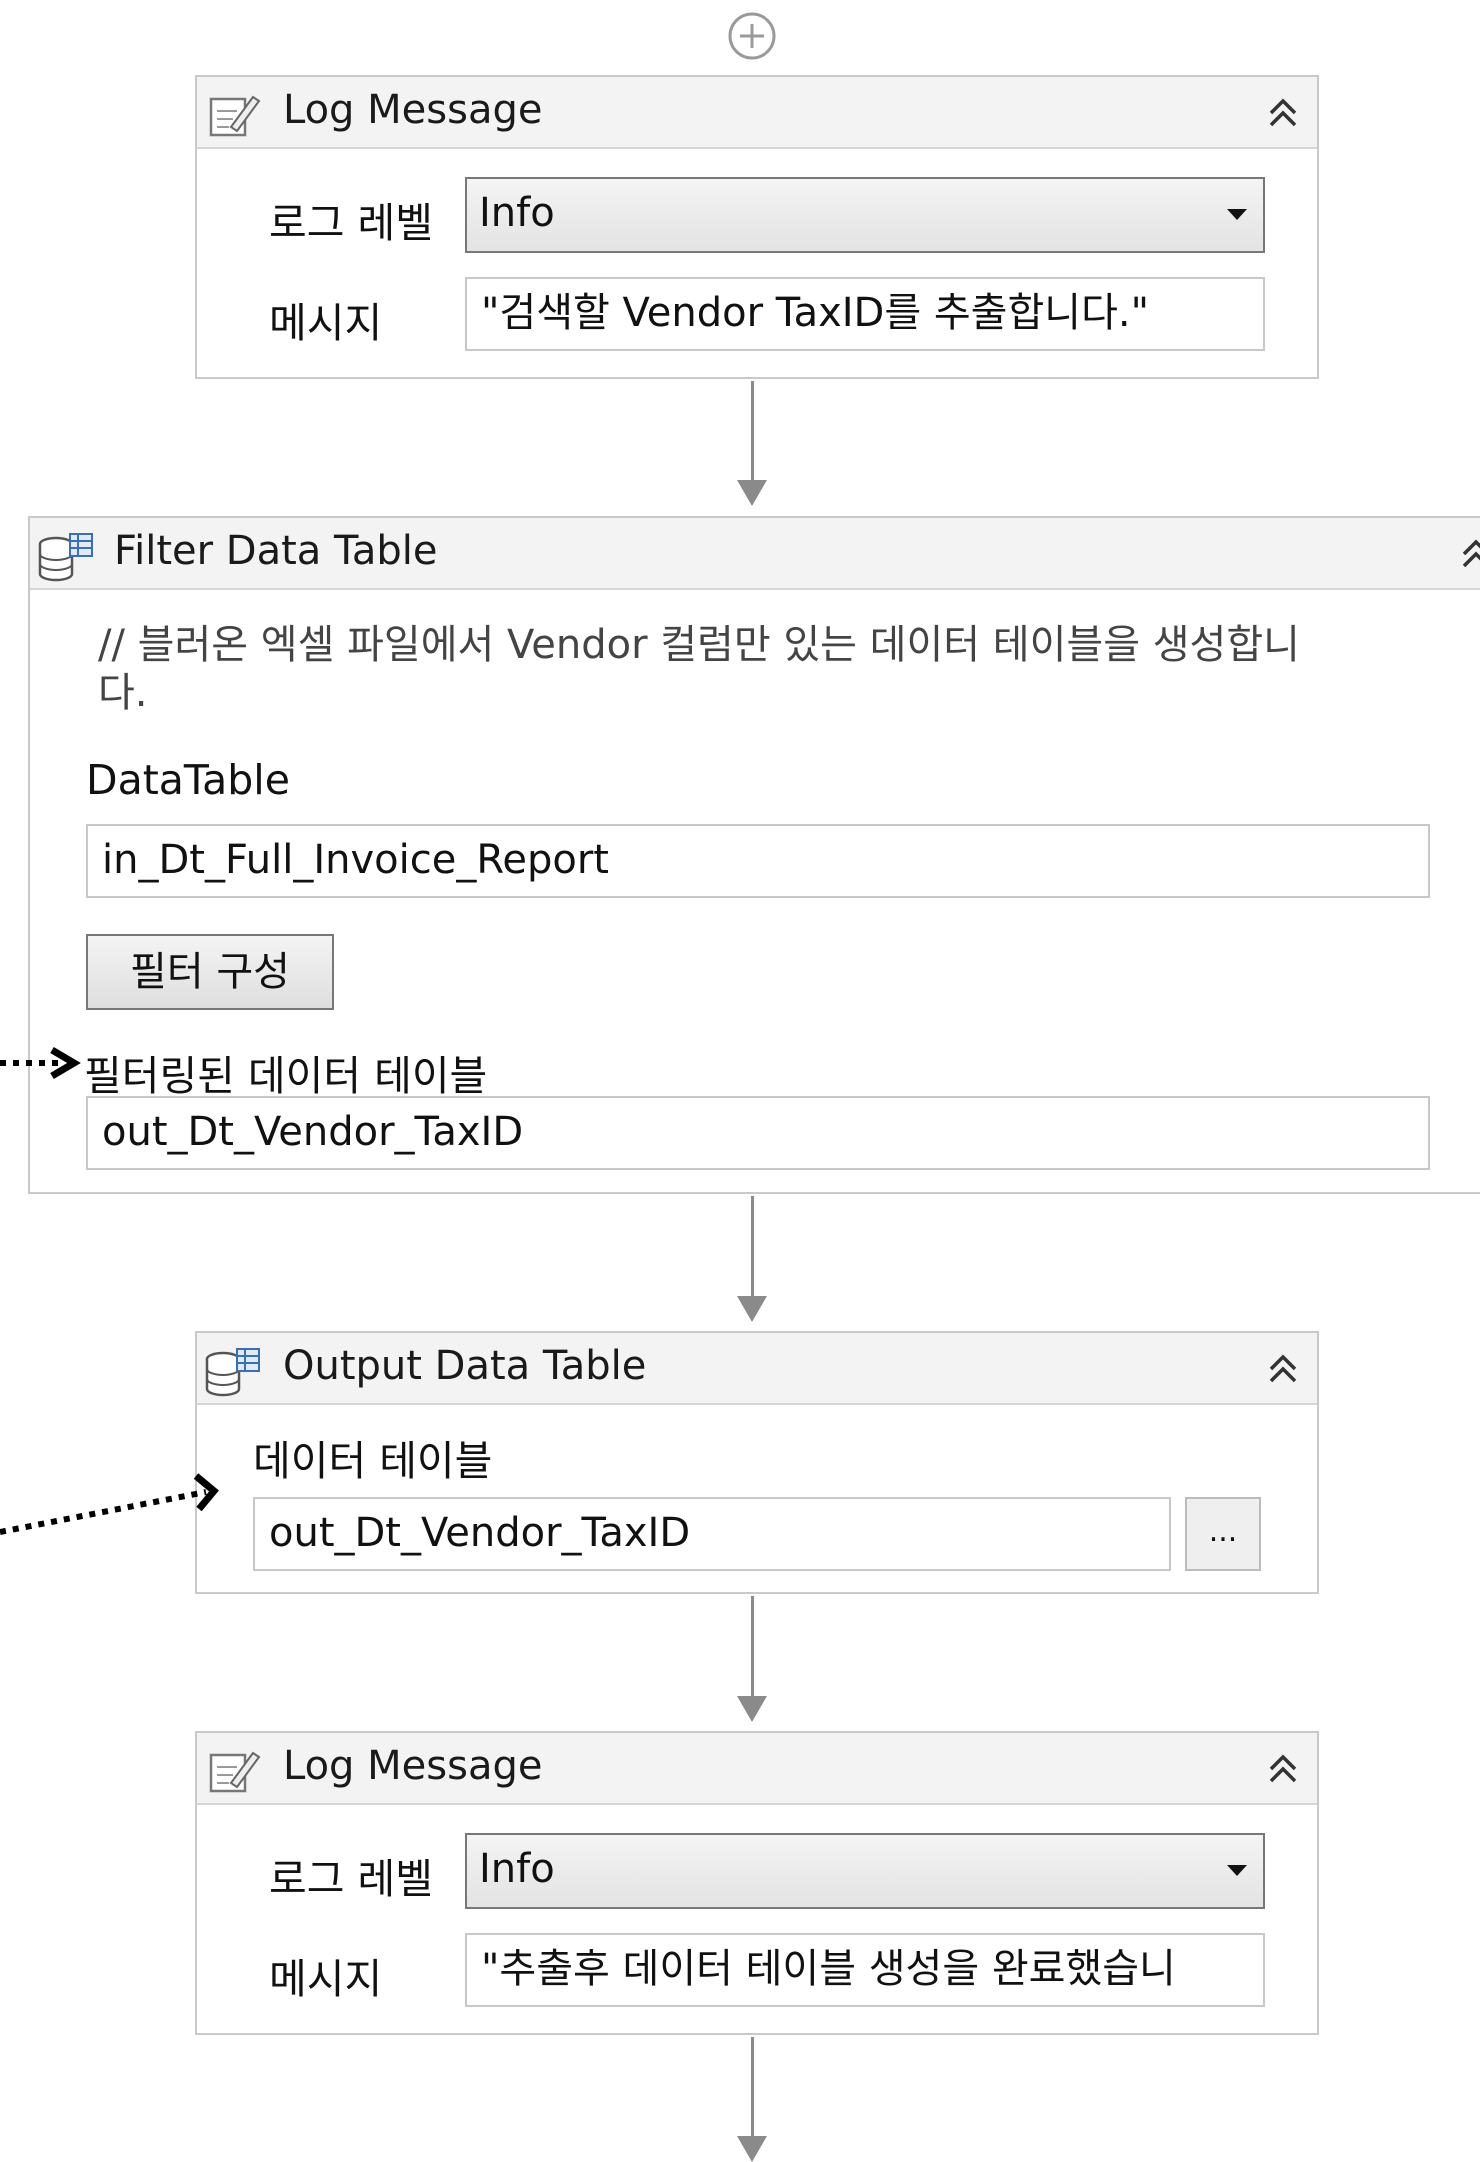 The width and height of the screenshot is (1480, 2162). Describe the element at coordinates (109, 1290) in the screenshot. I see `annotation-arrows` at that location.